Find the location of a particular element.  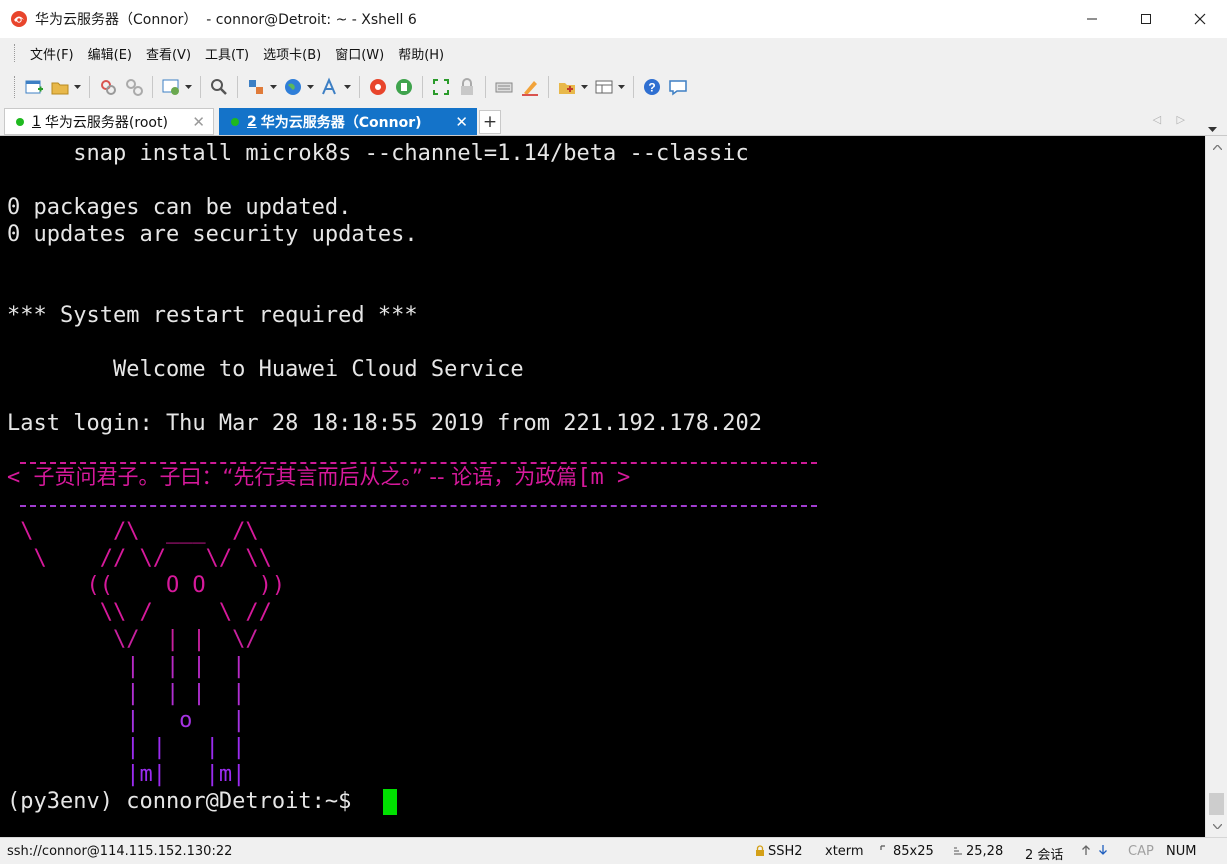

tab-scroll-arrows: ◁ ▷ is located at coordinates (1172, 119).